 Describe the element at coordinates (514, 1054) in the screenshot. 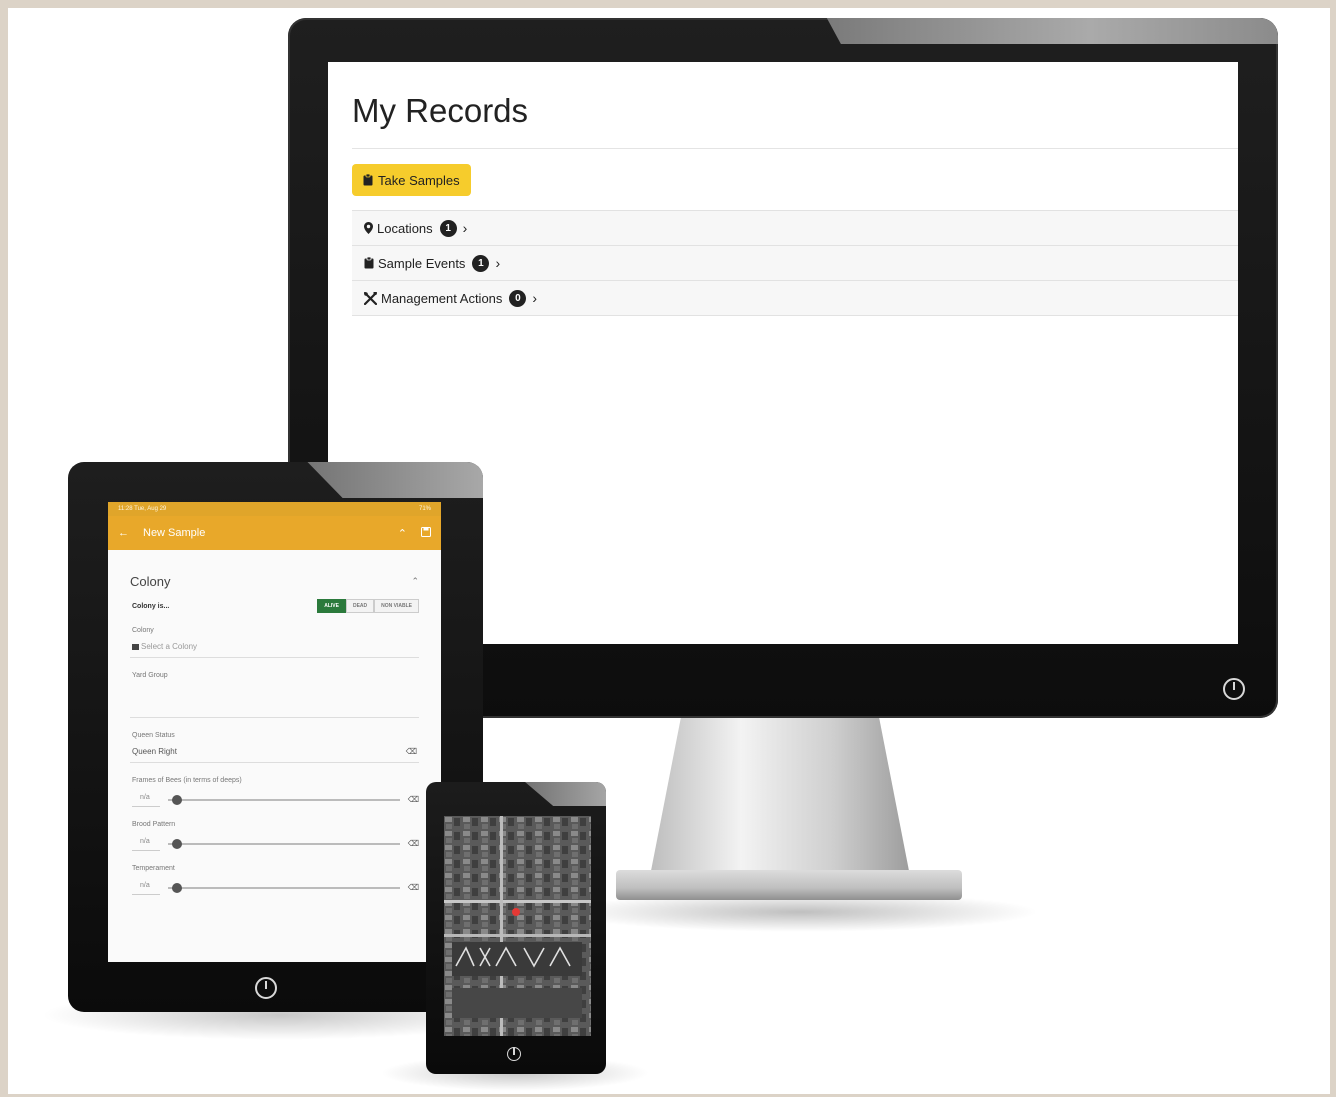

I see `phone-home-icon` at that location.